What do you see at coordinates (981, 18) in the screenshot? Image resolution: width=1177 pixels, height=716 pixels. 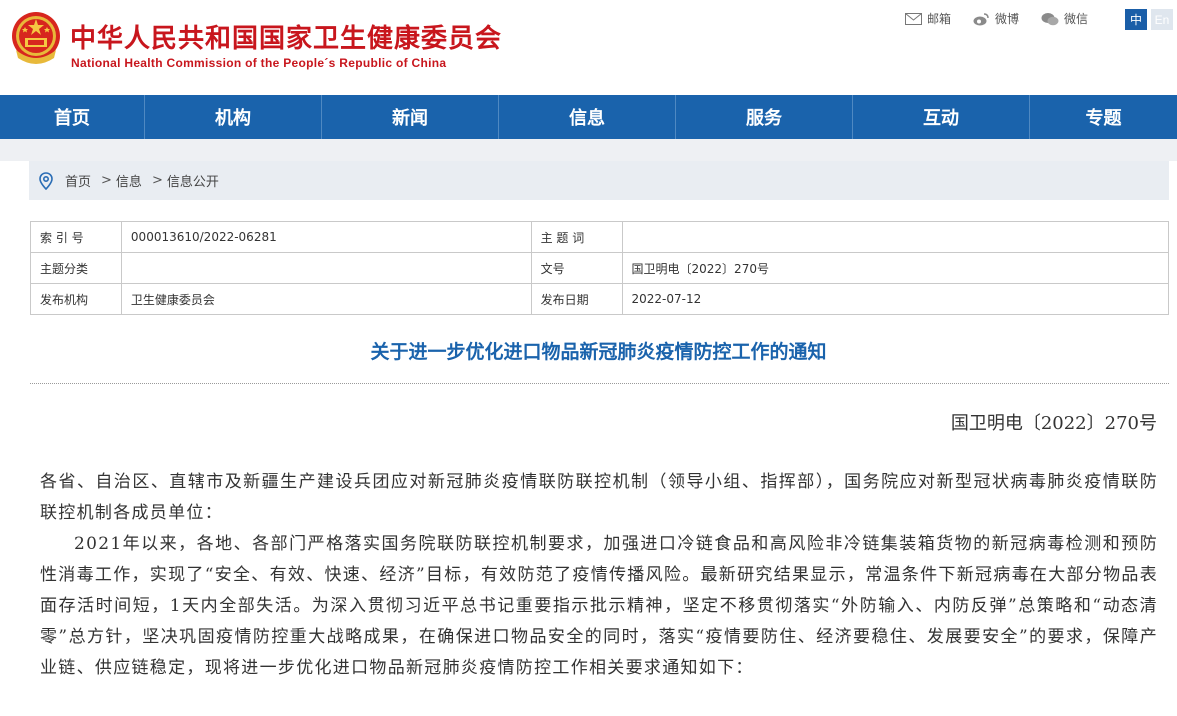 I see `weibo-icon` at bounding box center [981, 18].